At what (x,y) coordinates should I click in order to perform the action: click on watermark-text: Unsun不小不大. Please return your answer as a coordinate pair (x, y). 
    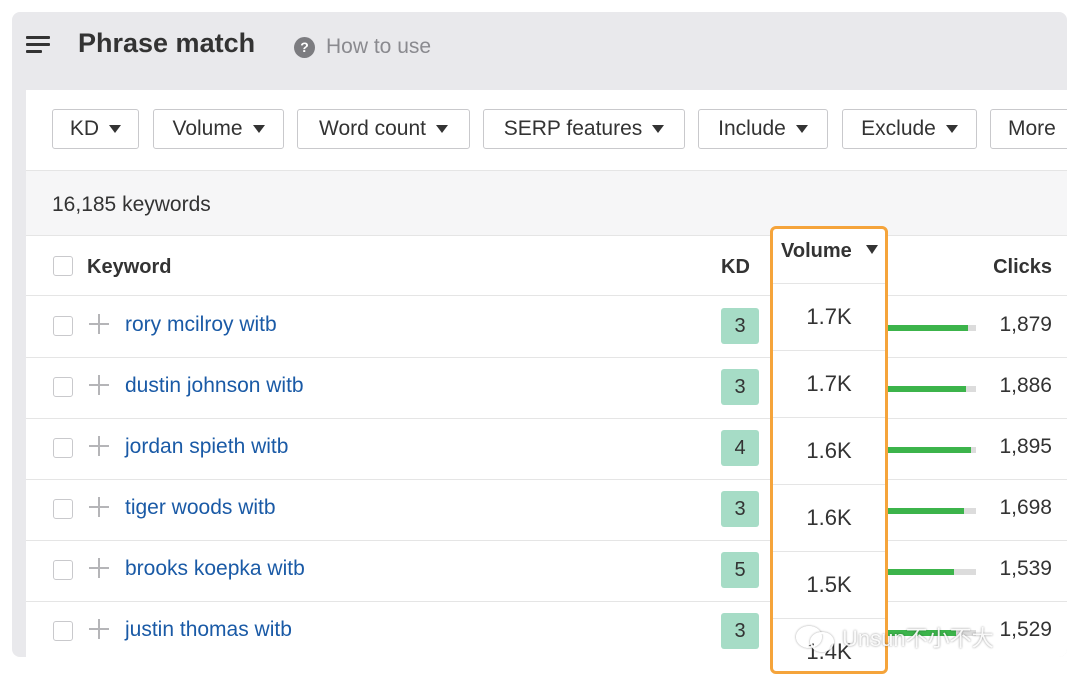
    Looking at the image, I should click on (918, 638).